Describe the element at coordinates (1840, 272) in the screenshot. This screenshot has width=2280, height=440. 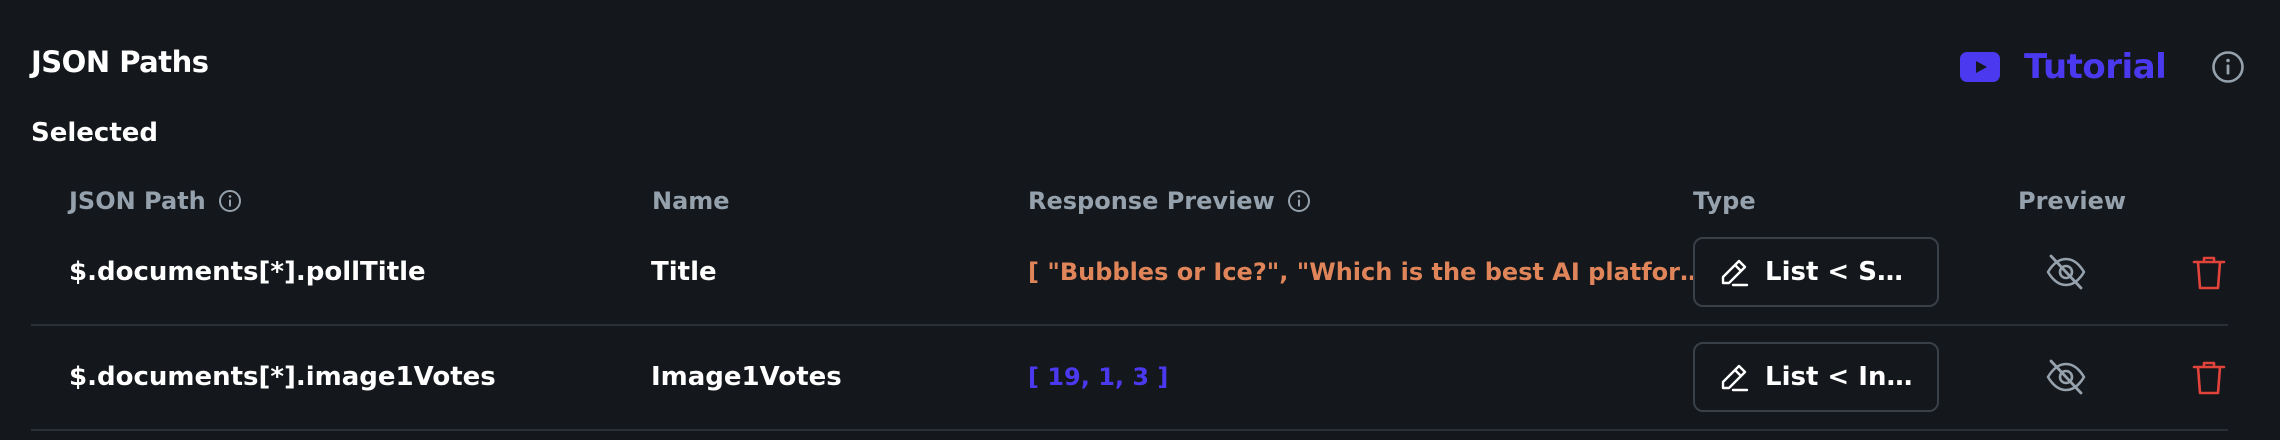
I see `type-label: List < String >` at that location.